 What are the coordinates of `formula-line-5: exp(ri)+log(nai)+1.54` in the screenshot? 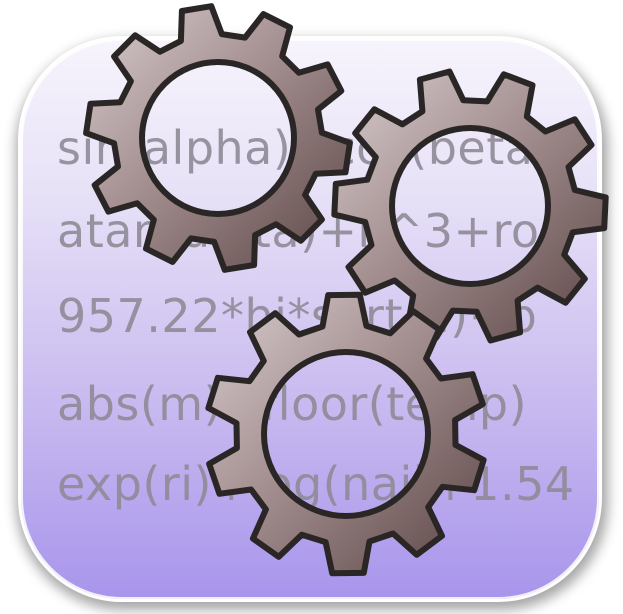 It's located at (316, 484).